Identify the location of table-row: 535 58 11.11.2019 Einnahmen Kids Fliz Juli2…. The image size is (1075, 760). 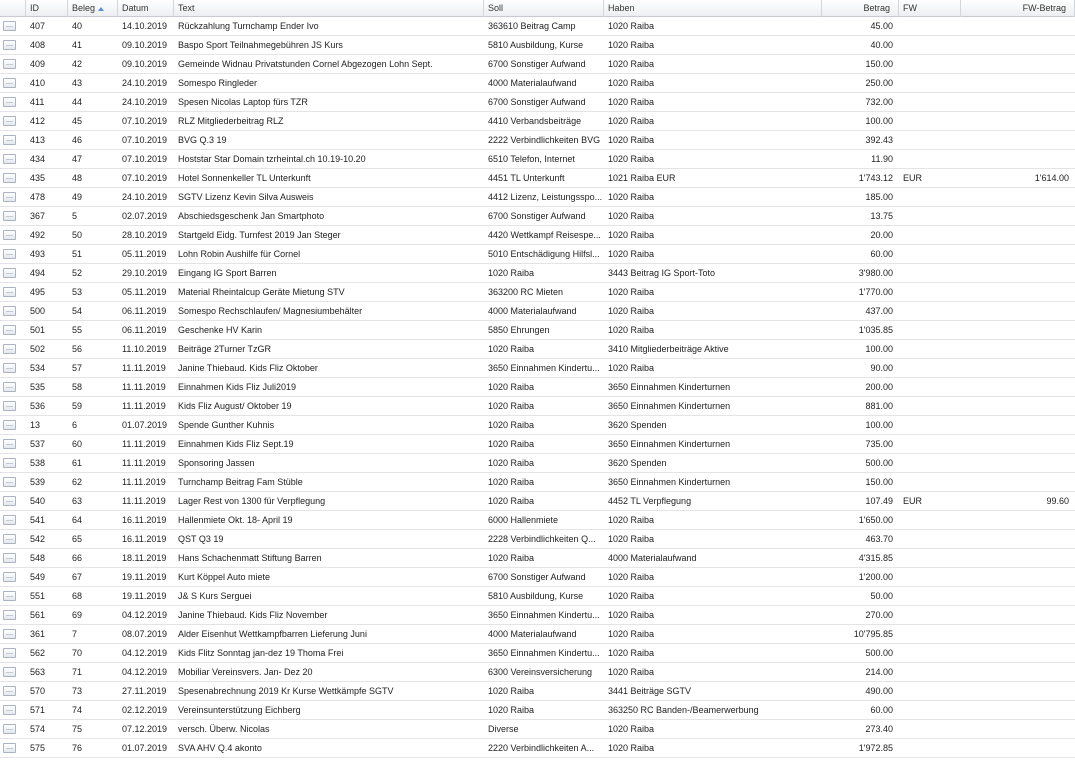
(537, 387).